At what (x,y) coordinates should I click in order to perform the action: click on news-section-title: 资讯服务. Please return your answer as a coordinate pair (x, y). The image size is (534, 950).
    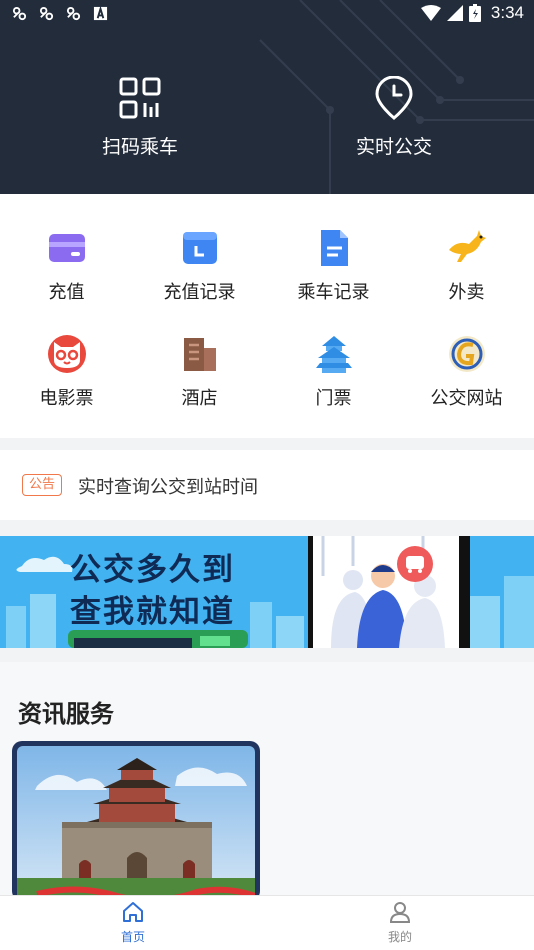
    Looking at the image, I should click on (66, 714).